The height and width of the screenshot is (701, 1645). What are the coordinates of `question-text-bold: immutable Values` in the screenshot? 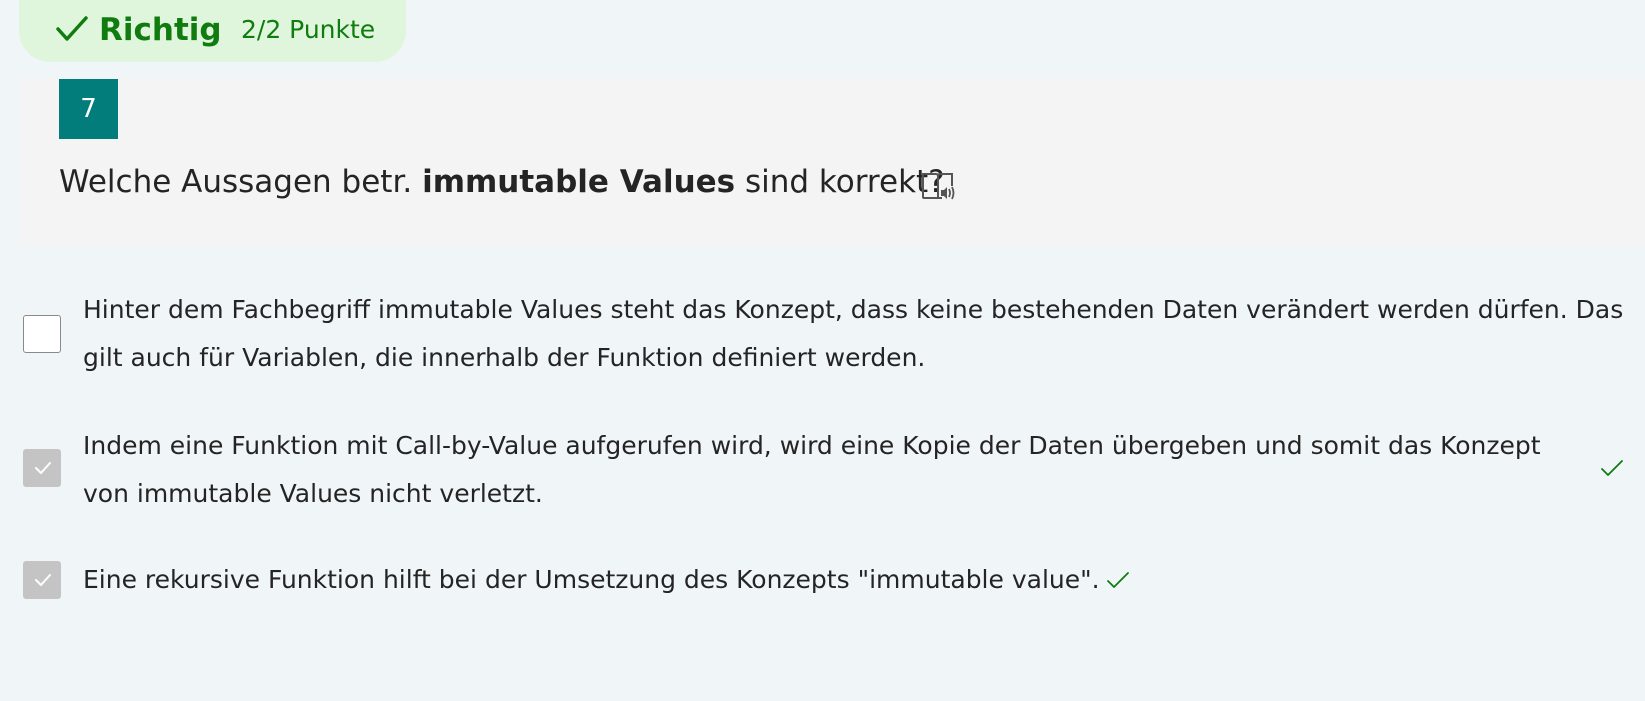 It's located at (579, 182).